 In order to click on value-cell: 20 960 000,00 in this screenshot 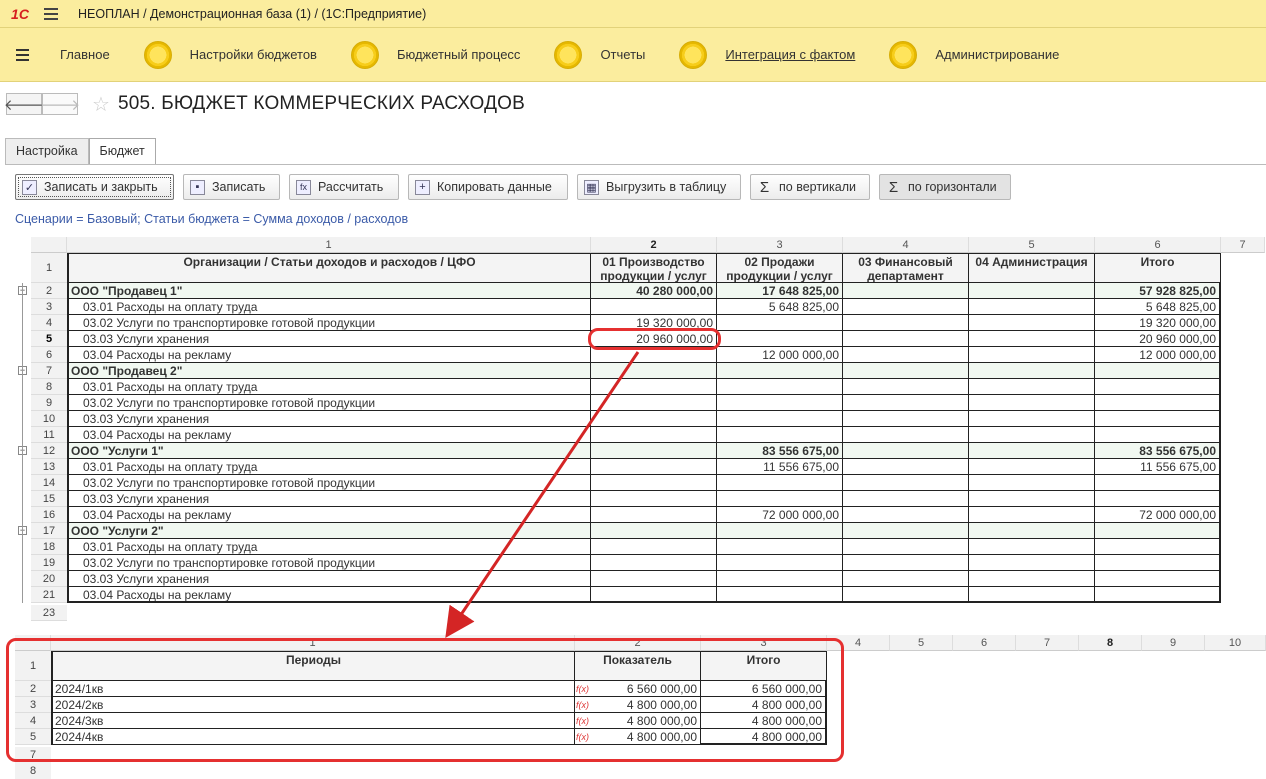, I will do `click(1158, 339)`.